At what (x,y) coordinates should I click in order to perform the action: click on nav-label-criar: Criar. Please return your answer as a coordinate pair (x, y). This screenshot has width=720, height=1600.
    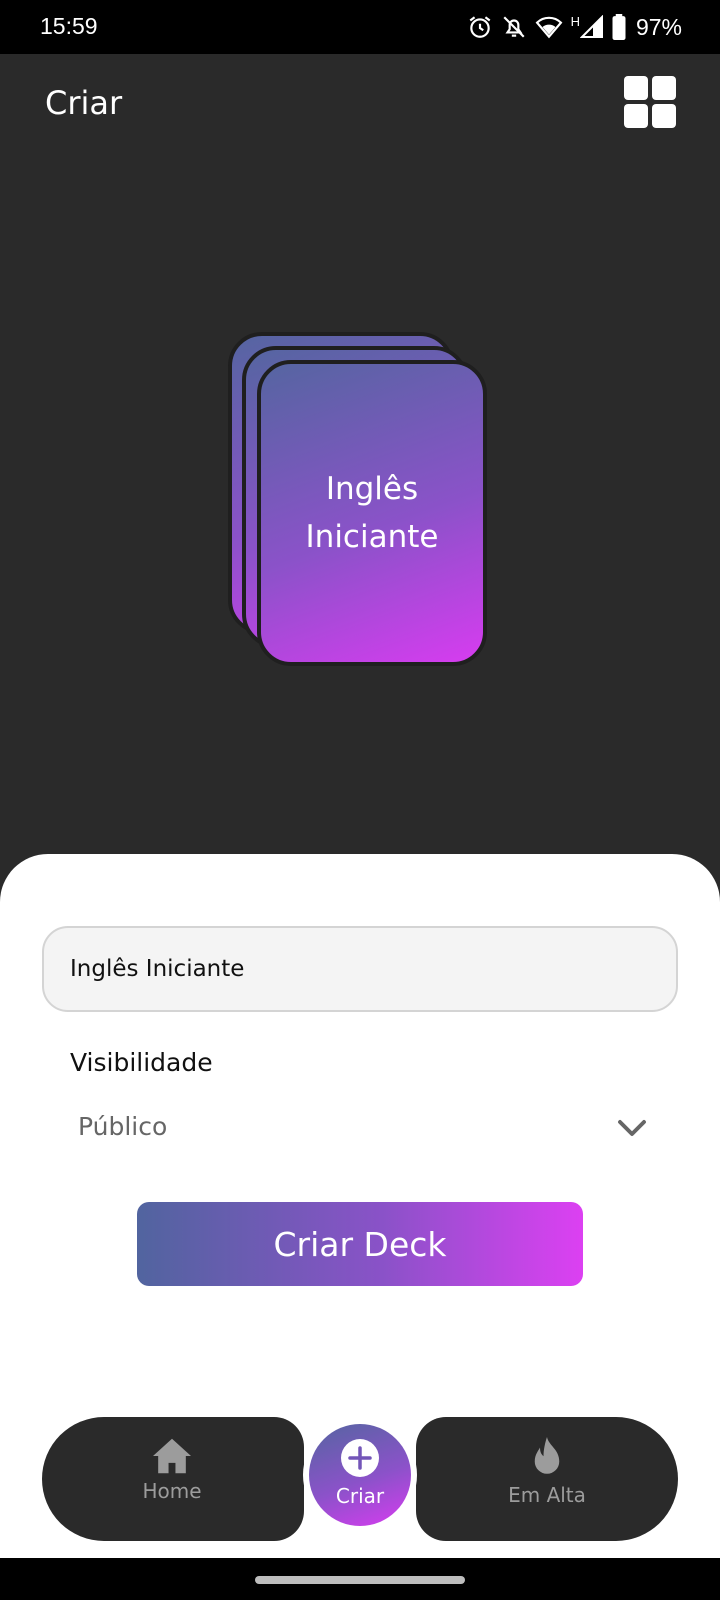
    Looking at the image, I should click on (360, 1496).